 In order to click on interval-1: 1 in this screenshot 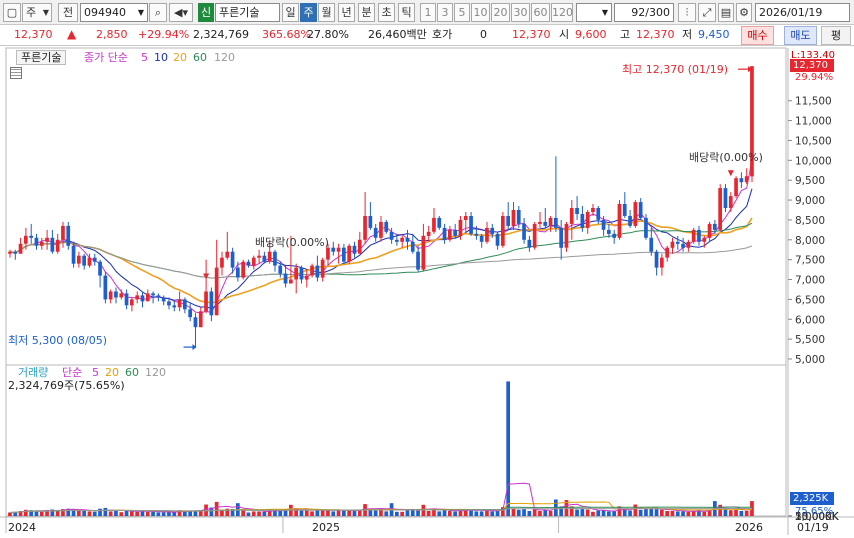, I will do `click(428, 12)`.